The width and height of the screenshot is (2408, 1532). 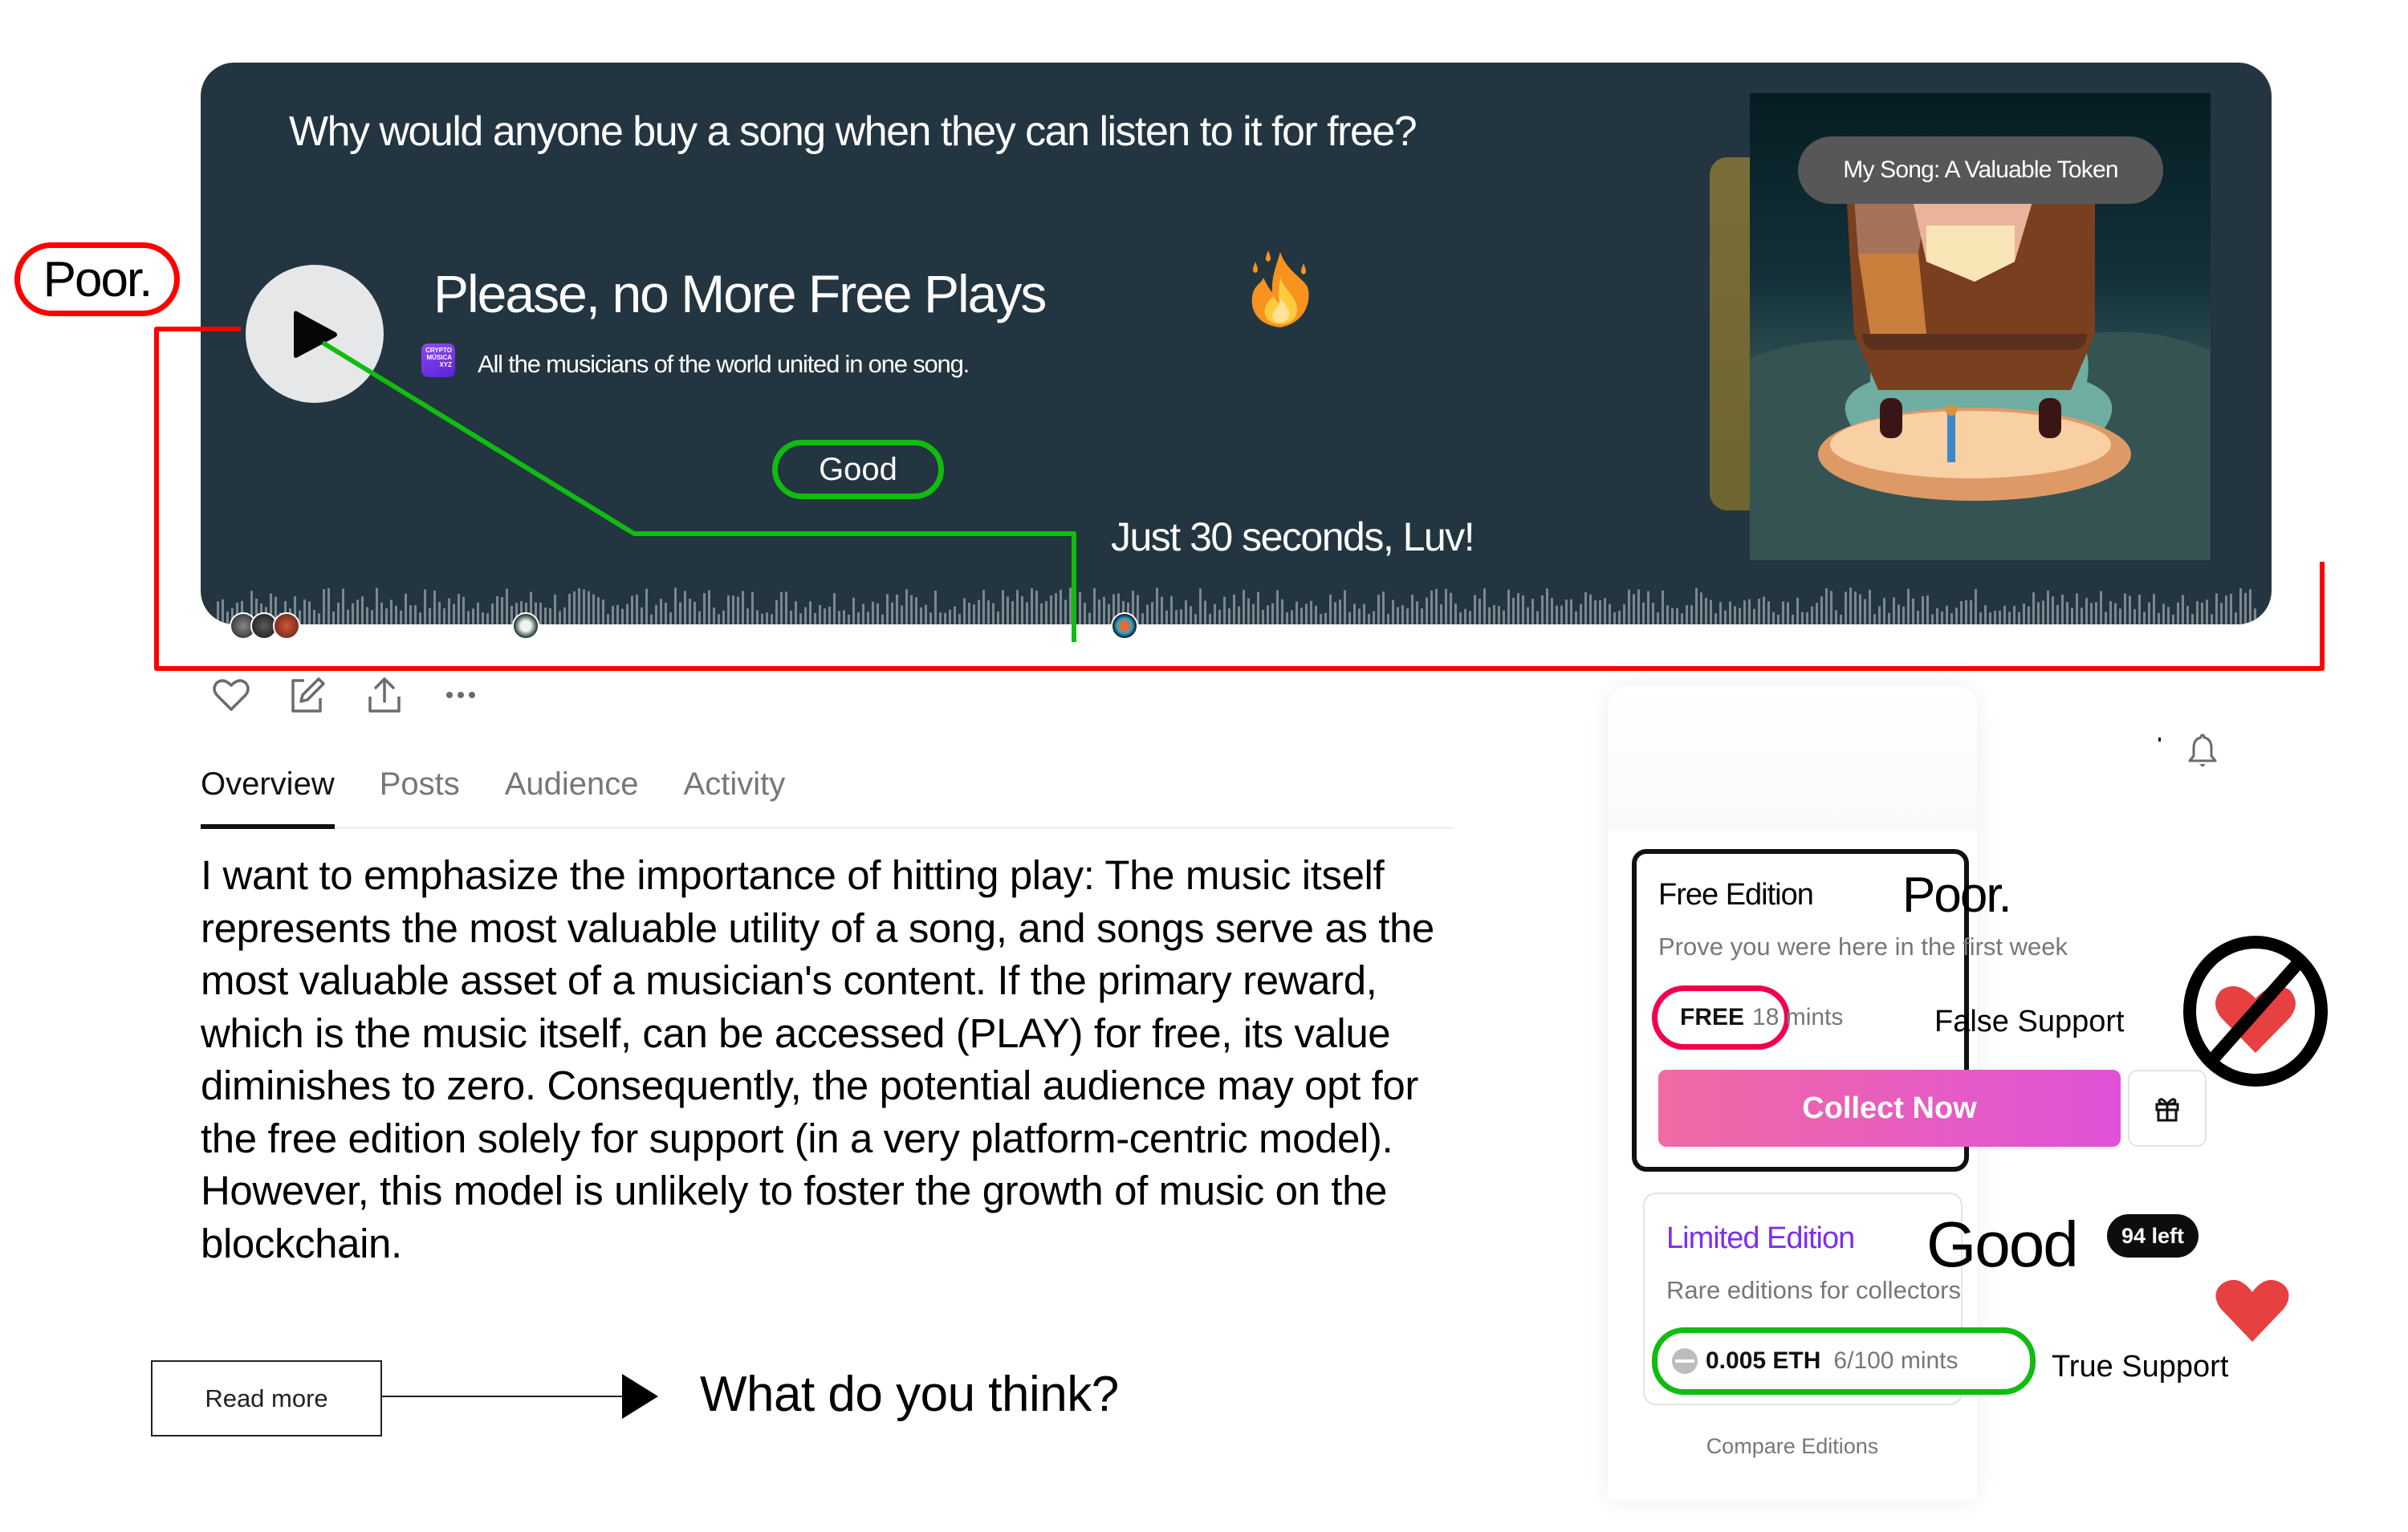 I want to click on fire-emoji, so click(x=1280, y=288).